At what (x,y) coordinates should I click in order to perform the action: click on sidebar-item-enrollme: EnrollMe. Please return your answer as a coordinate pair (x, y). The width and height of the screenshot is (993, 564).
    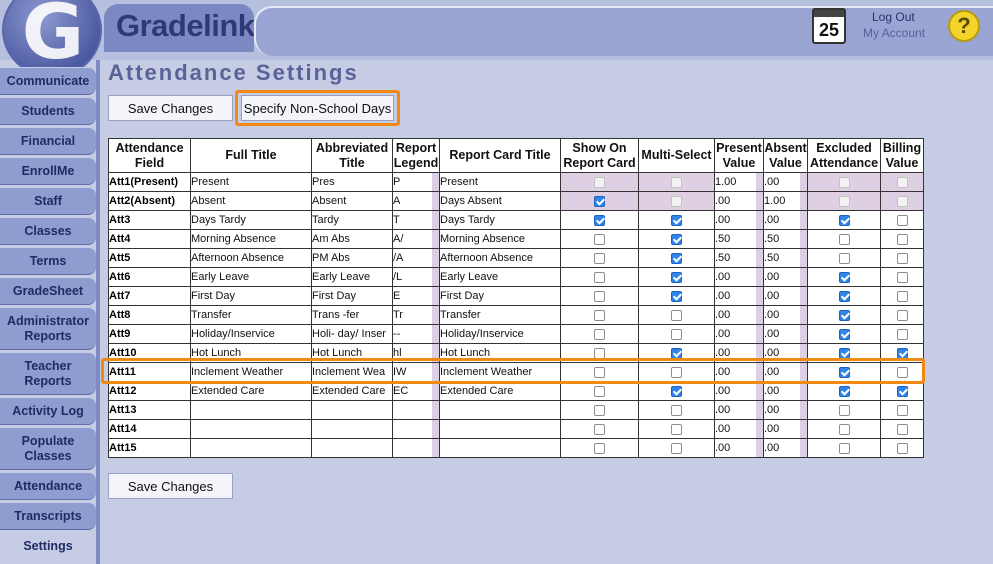
    Looking at the image, I should click on (48, 171).